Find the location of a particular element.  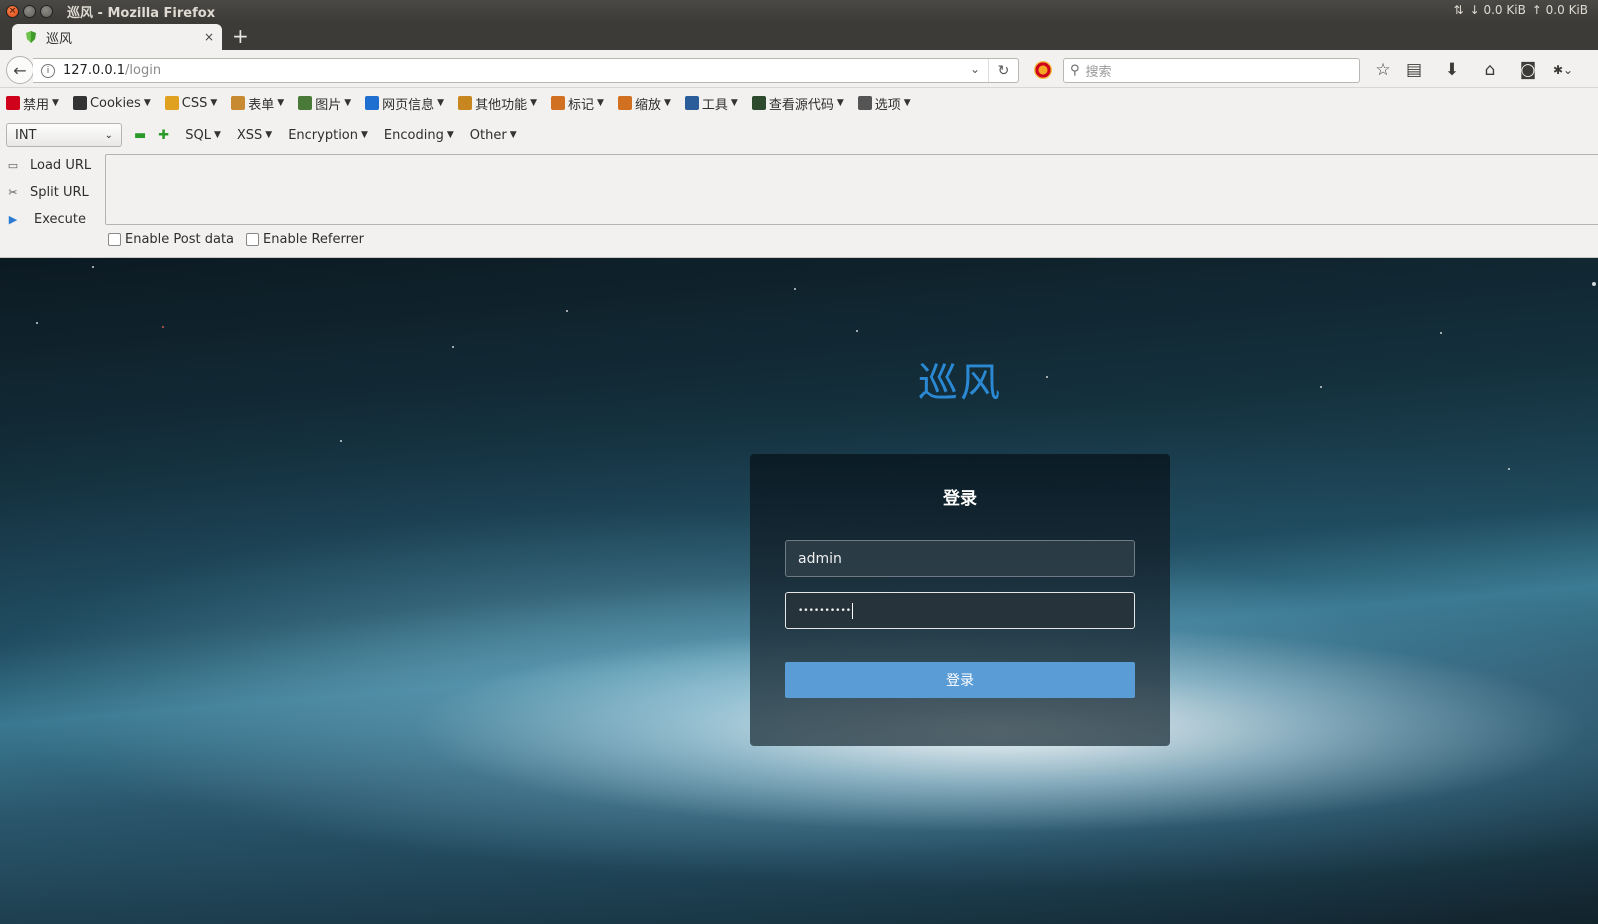

devbar-item: 禁用 ▼ is located at coordinates (32, 103).